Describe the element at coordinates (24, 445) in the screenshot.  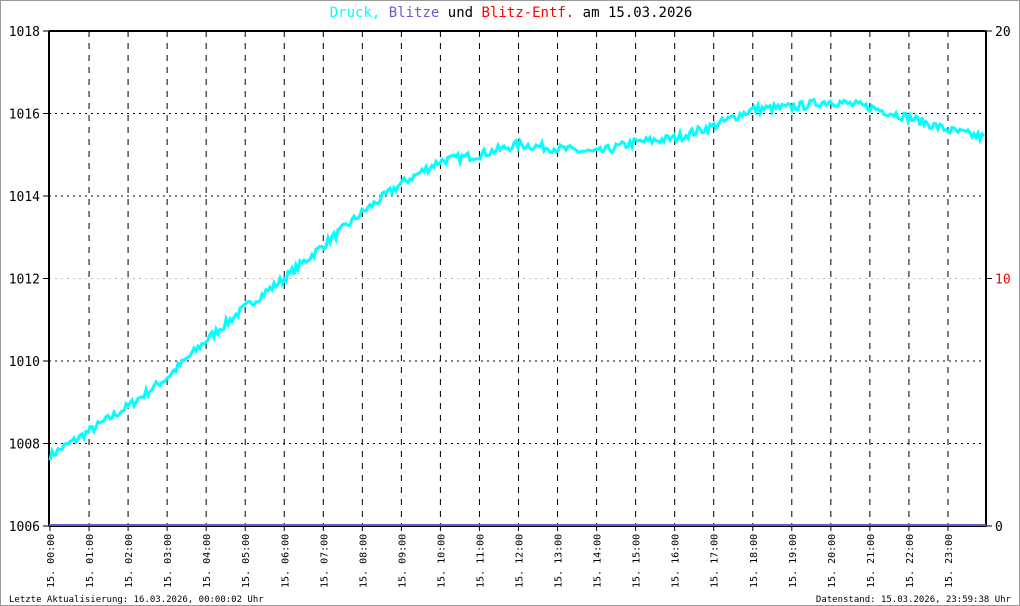
I see `y-tick-label: 1008` at that location.